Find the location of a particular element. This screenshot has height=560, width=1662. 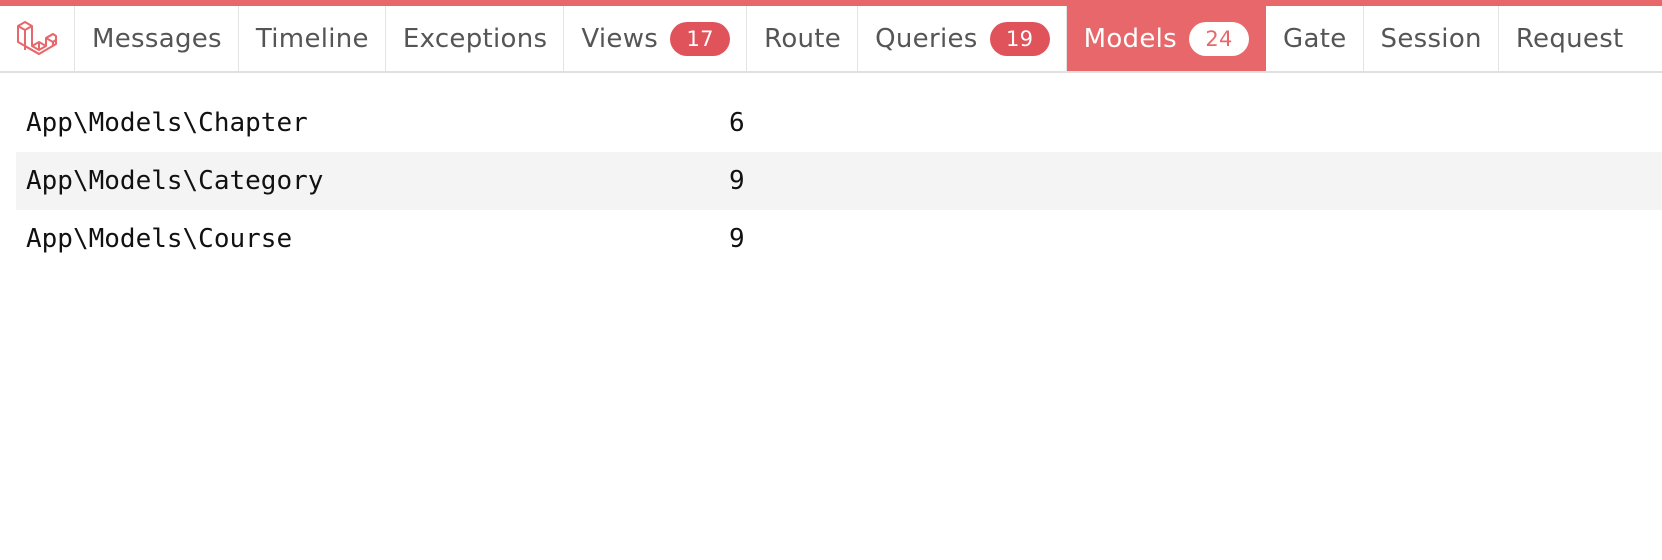

tab-route: Route is located at coordinates (803, 38).